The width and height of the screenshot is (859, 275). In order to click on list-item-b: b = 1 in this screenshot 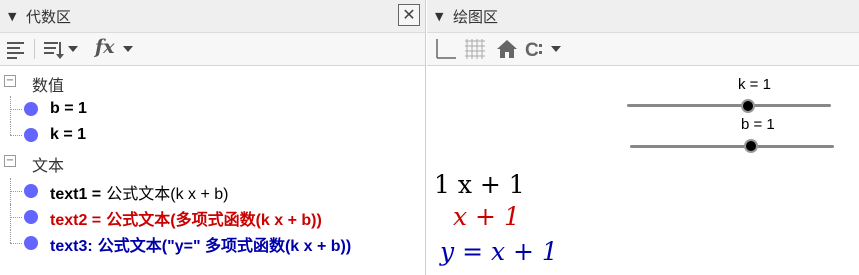, I will do `click(212, 109)`.